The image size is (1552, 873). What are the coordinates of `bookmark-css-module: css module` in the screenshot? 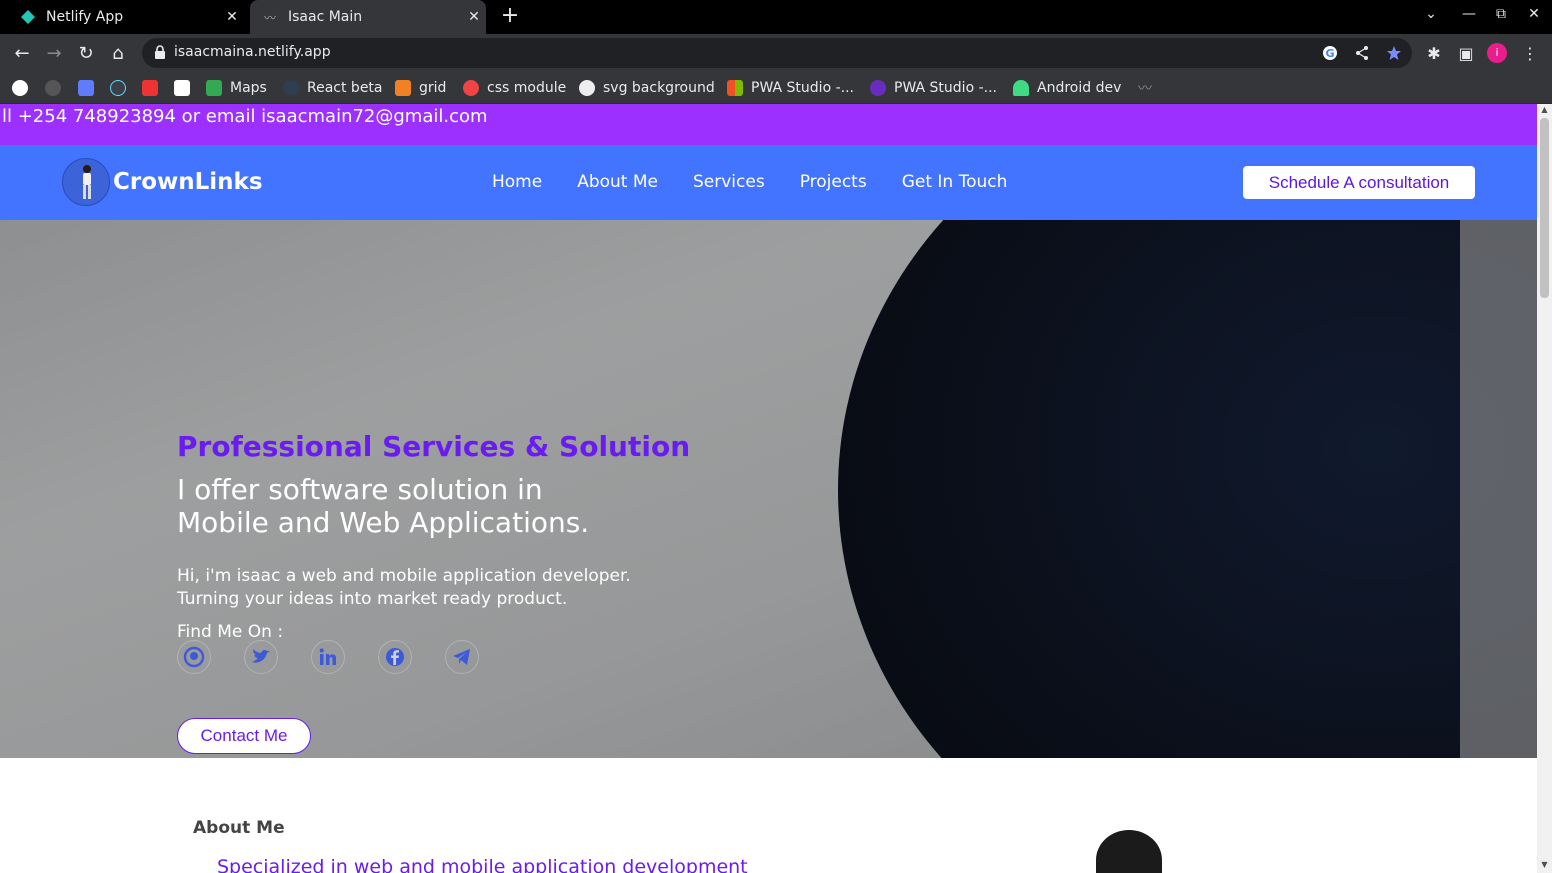 It's located at (514, 88).